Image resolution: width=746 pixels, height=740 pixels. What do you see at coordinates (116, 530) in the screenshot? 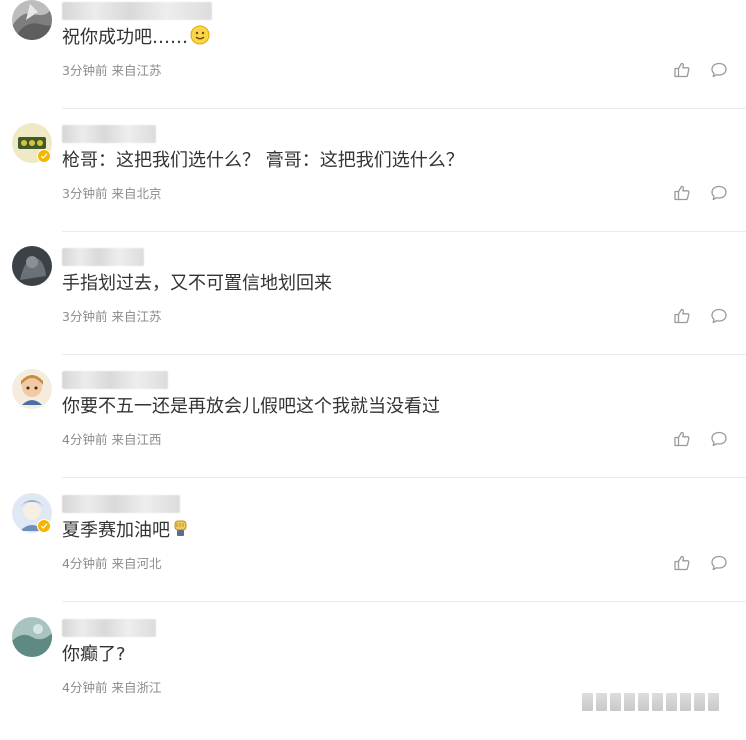
I see `comment-text-content: 夏季赛加油吧` at bounding box center [116, 530].